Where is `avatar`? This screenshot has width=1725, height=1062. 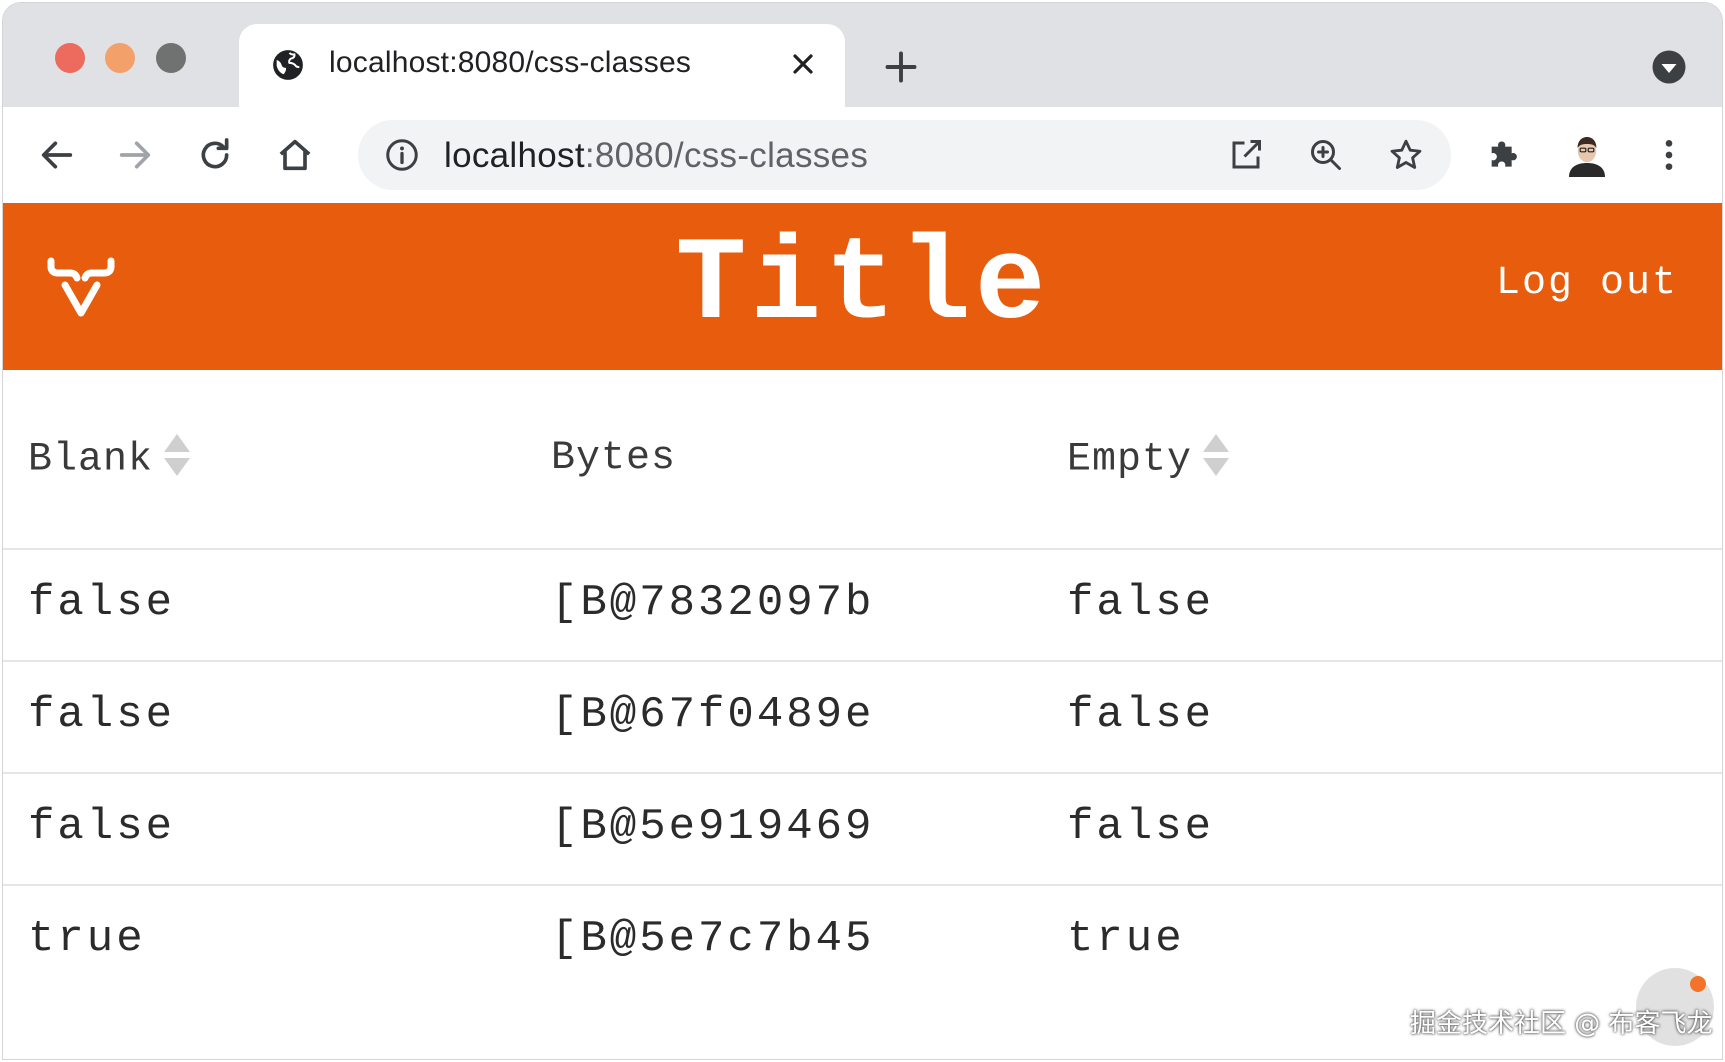
avatar is located at coordinates (1587, 155).